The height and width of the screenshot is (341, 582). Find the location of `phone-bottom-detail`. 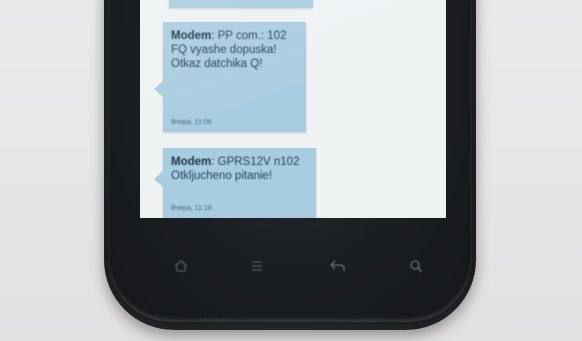

phone-bottom-detail is located at coordinates (209, 320).